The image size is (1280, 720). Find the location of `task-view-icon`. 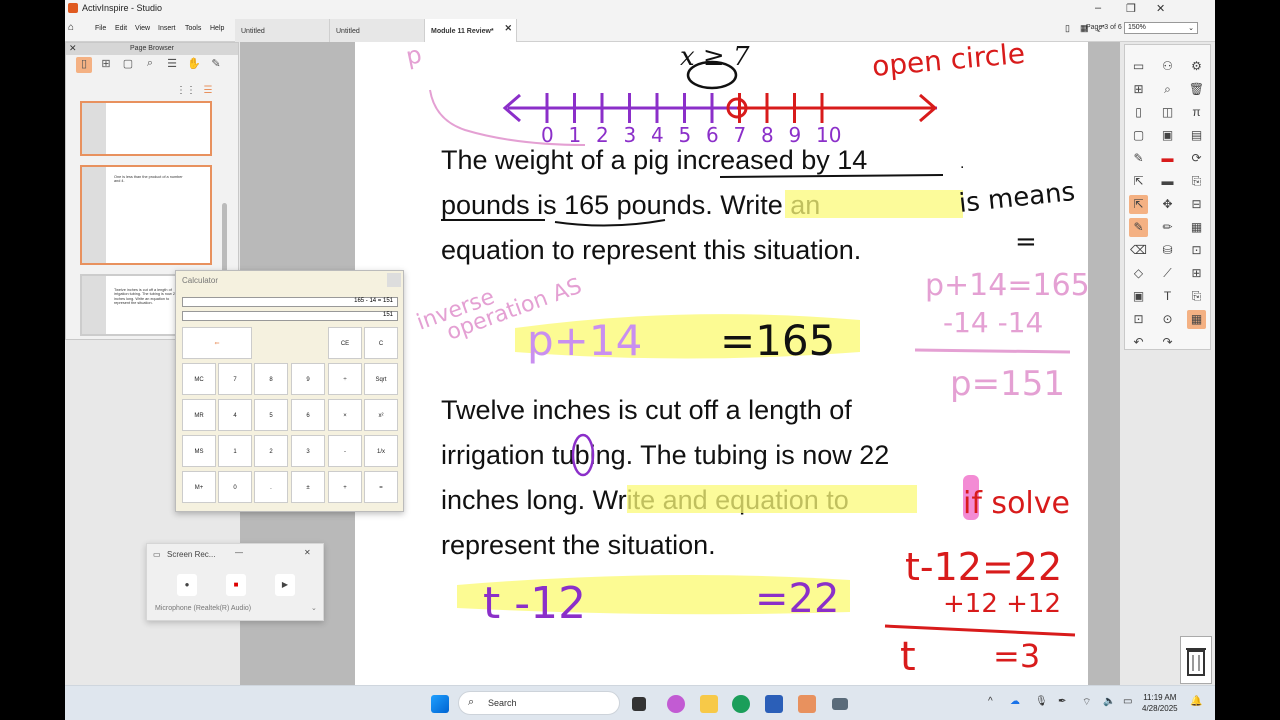

task-view-icon is located at coordinates (639, 704).